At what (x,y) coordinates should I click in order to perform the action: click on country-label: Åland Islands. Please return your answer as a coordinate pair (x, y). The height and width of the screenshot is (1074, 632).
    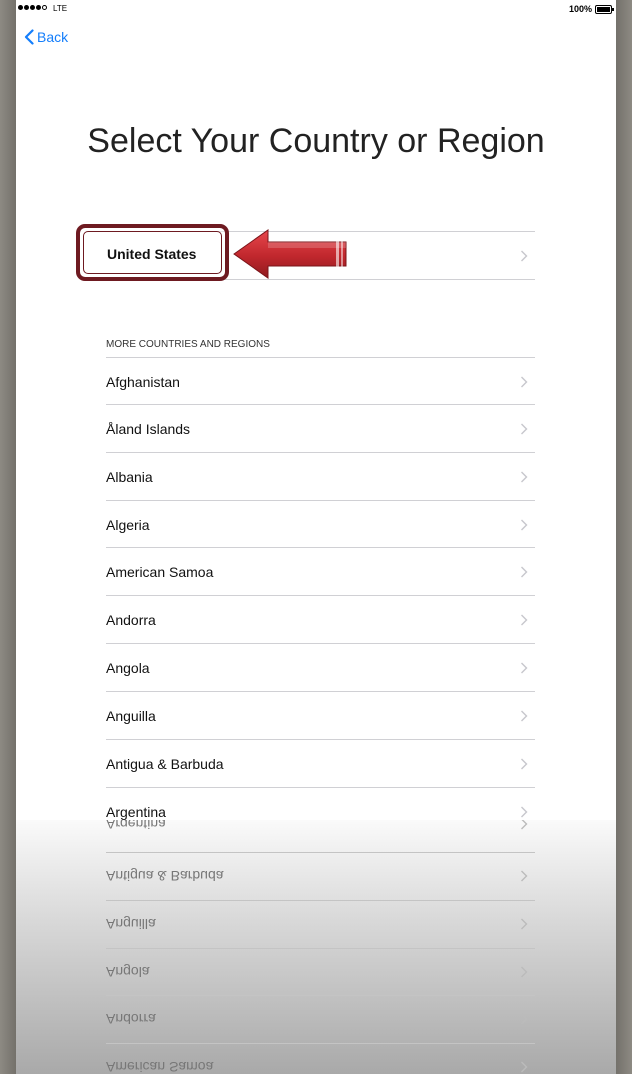
    Looking at the image, I should click on (148, 428).